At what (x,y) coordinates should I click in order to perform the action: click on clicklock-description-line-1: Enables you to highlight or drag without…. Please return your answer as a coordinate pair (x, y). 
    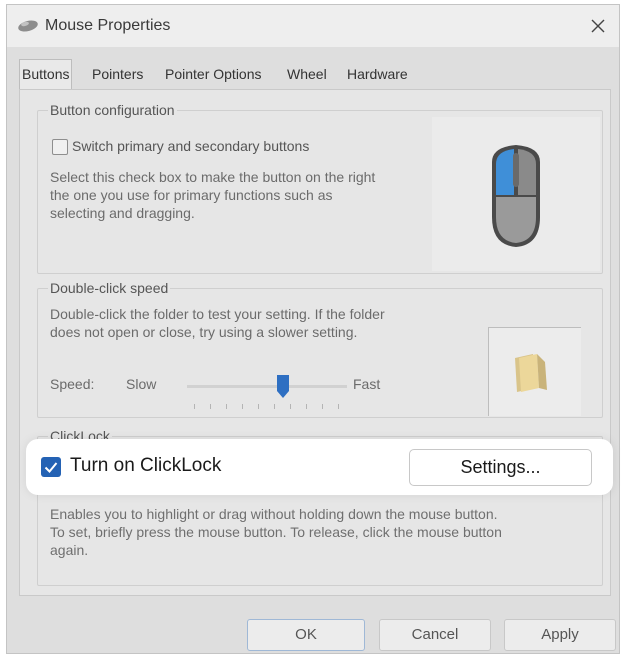
    Looking at the image, I should click on (274, 514).